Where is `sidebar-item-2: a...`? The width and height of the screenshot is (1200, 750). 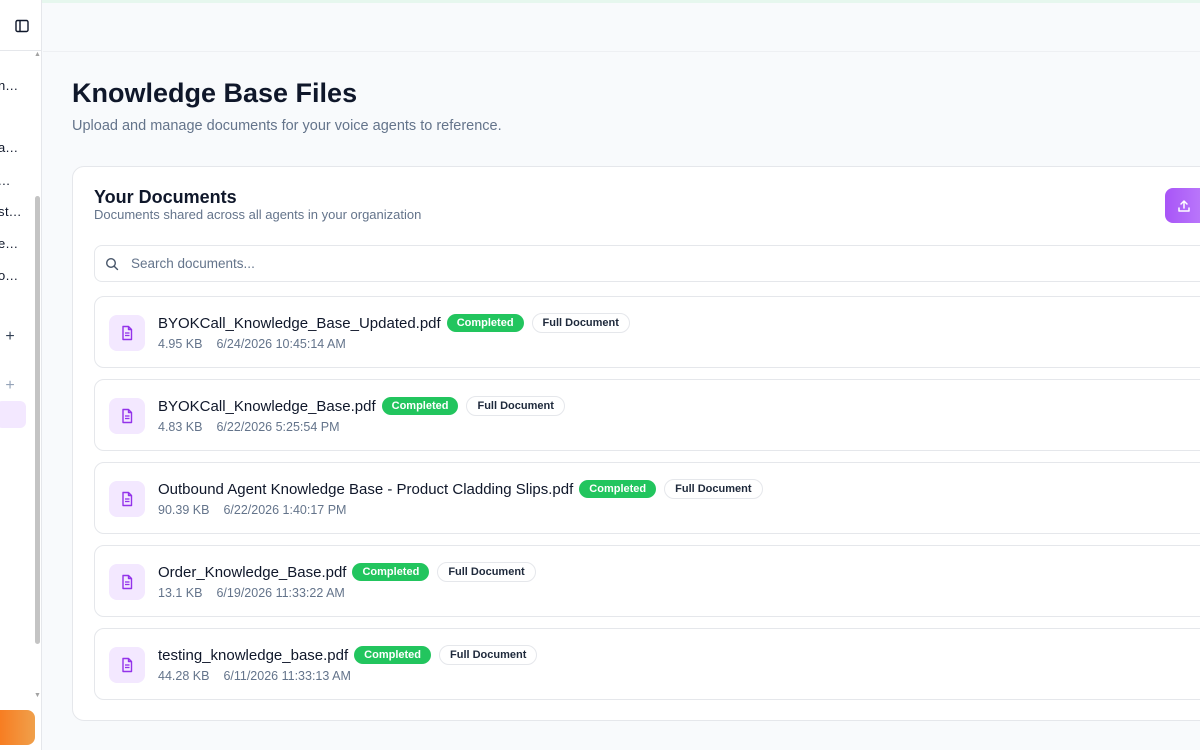 sidebar-item-2: a... is located at coordinates (10, 147).